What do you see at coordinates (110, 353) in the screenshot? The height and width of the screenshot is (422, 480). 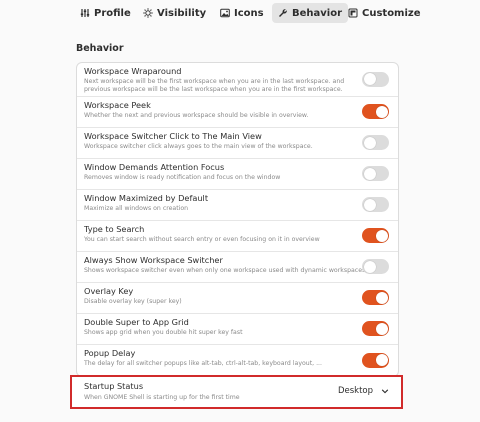 I see `setting-title: Popup Delay` at bounding box center [110, 353].